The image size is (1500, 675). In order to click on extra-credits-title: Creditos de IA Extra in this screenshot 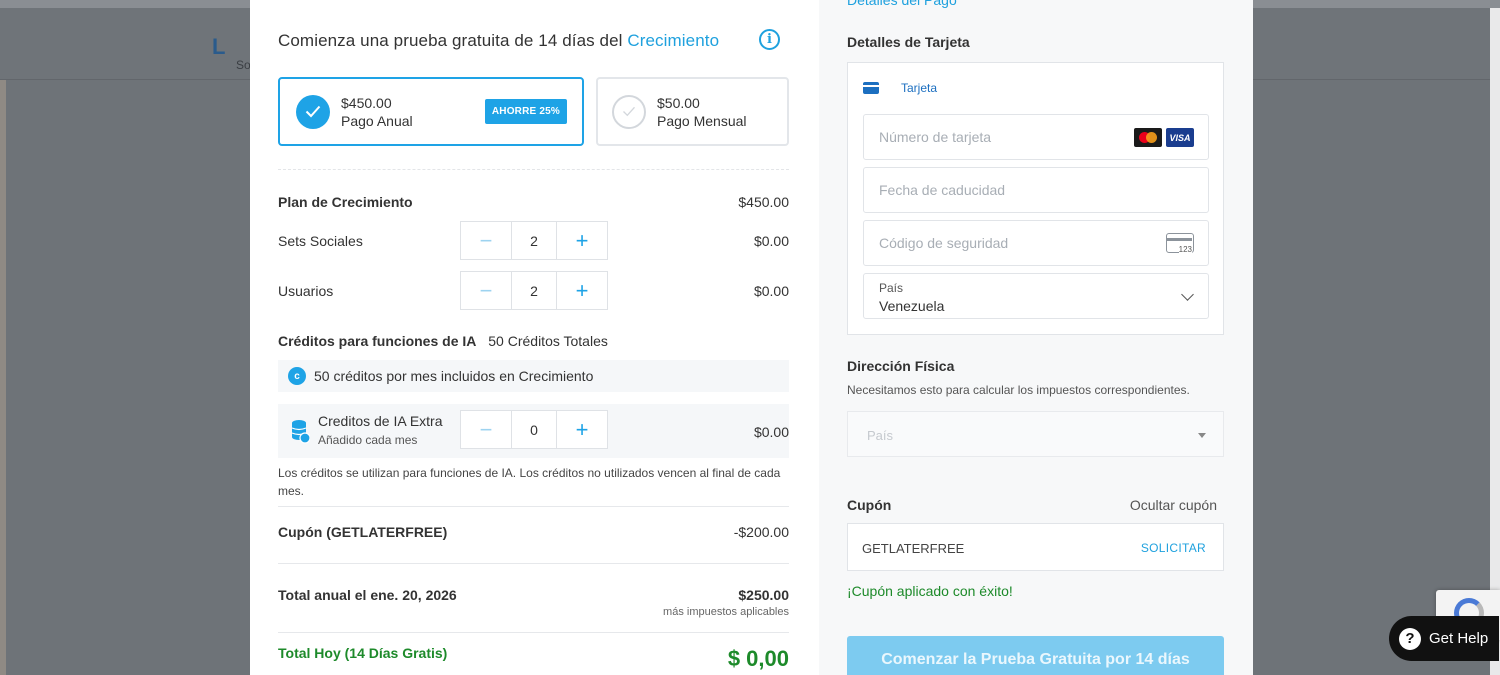, I will do `click(380, 421)`.